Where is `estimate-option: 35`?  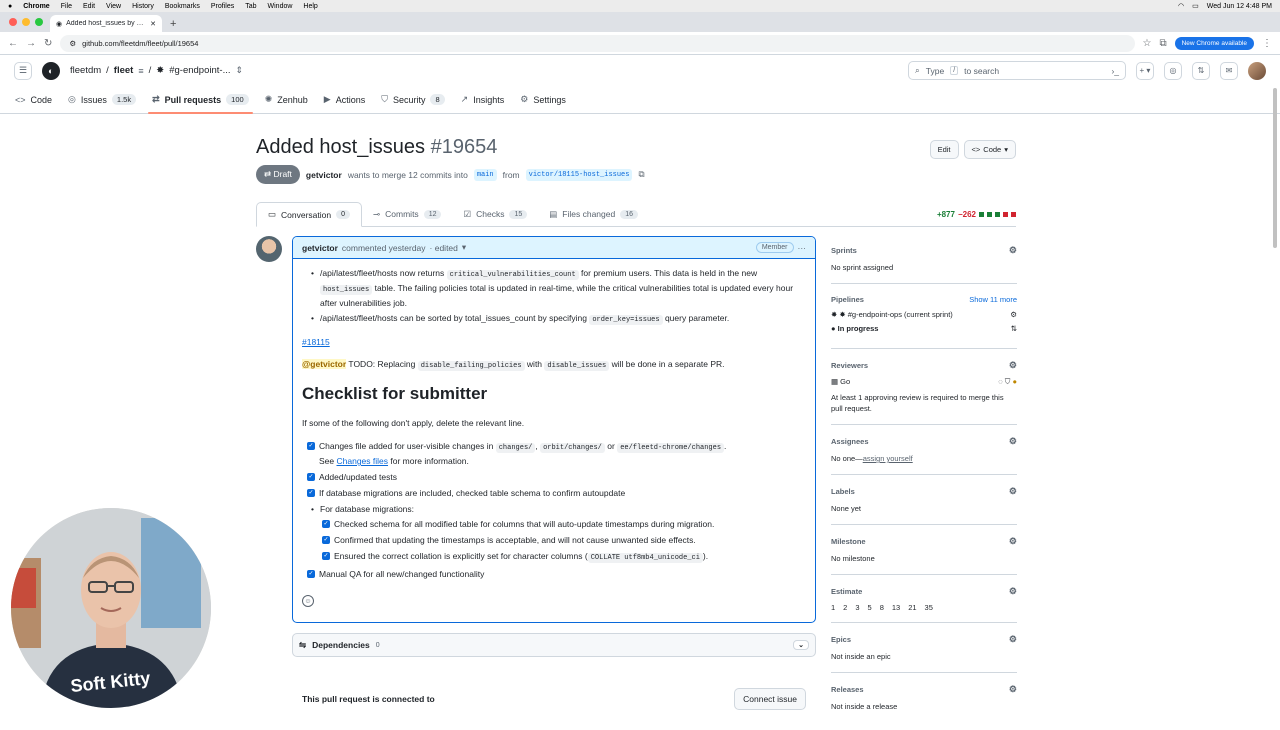
estimate-option: 35 is located at coordinates (929, 607).